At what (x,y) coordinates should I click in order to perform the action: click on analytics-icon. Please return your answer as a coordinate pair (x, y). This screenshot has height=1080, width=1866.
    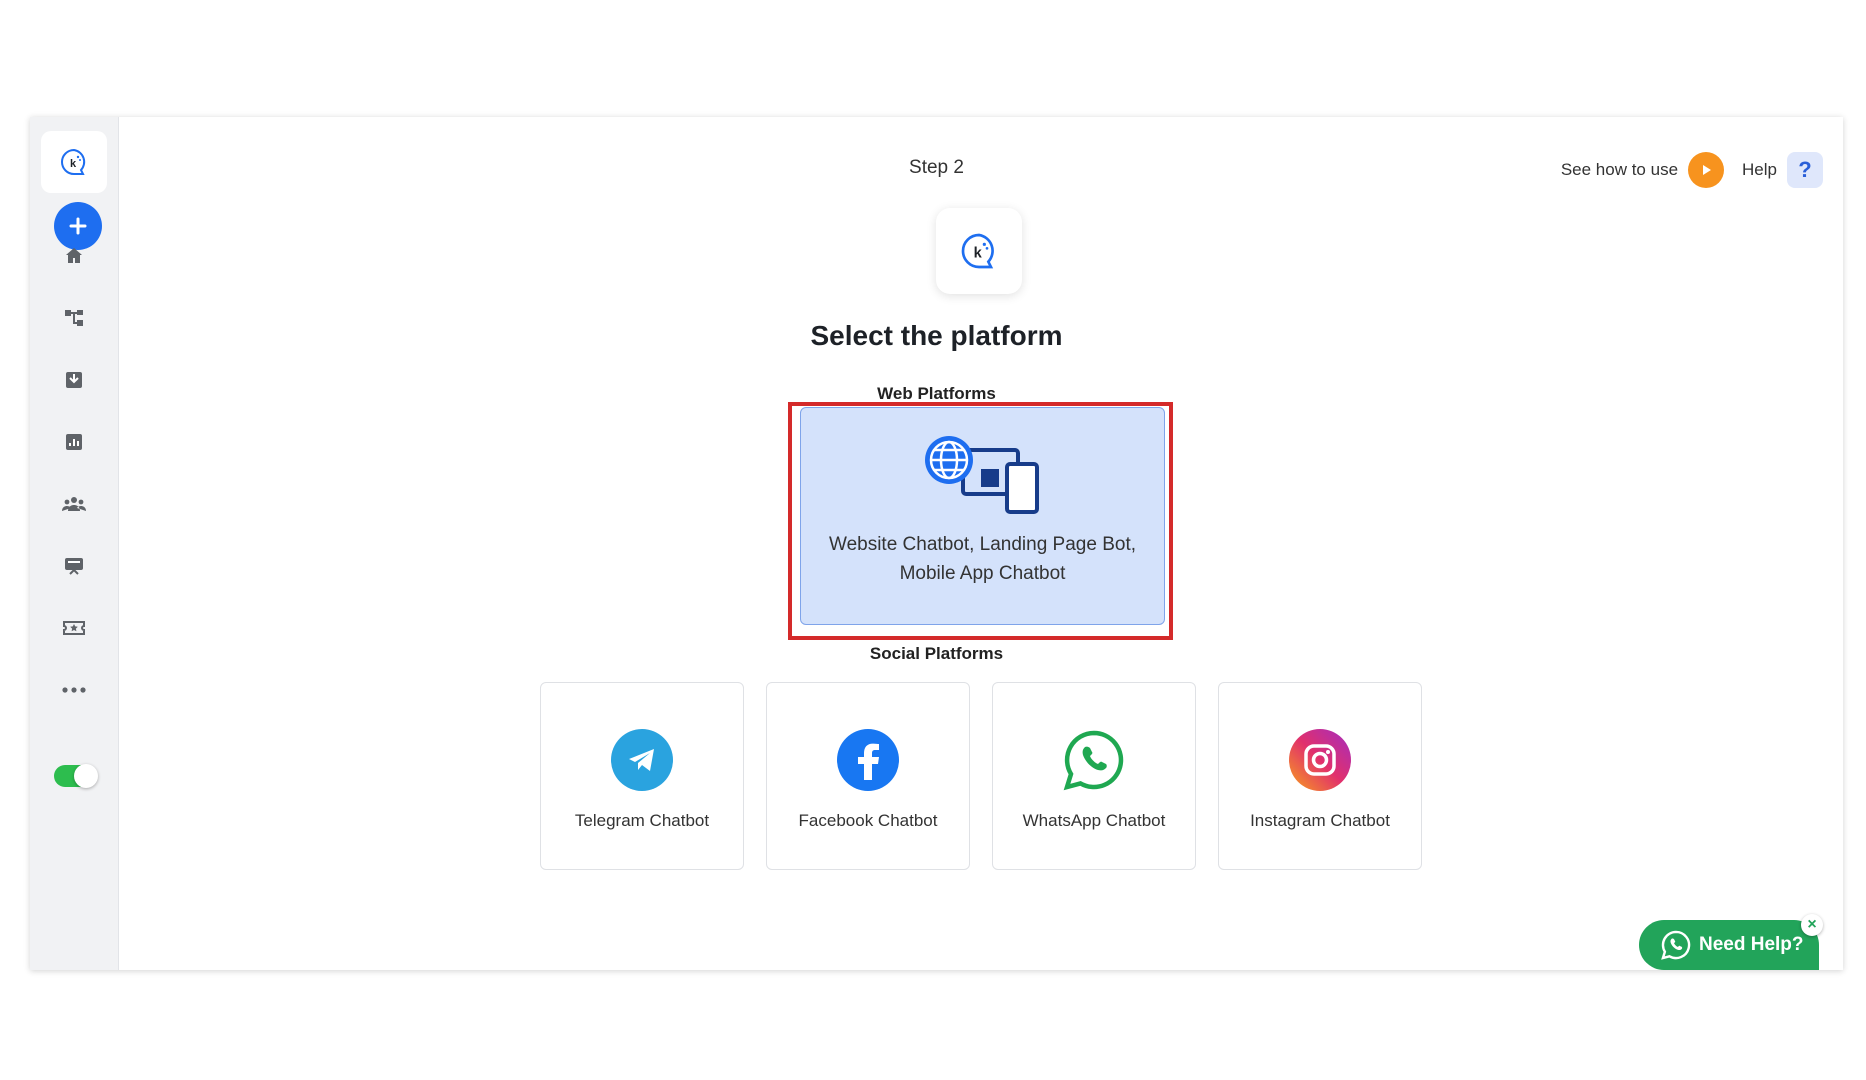
    Looking at the image, I should click on (74, 442).